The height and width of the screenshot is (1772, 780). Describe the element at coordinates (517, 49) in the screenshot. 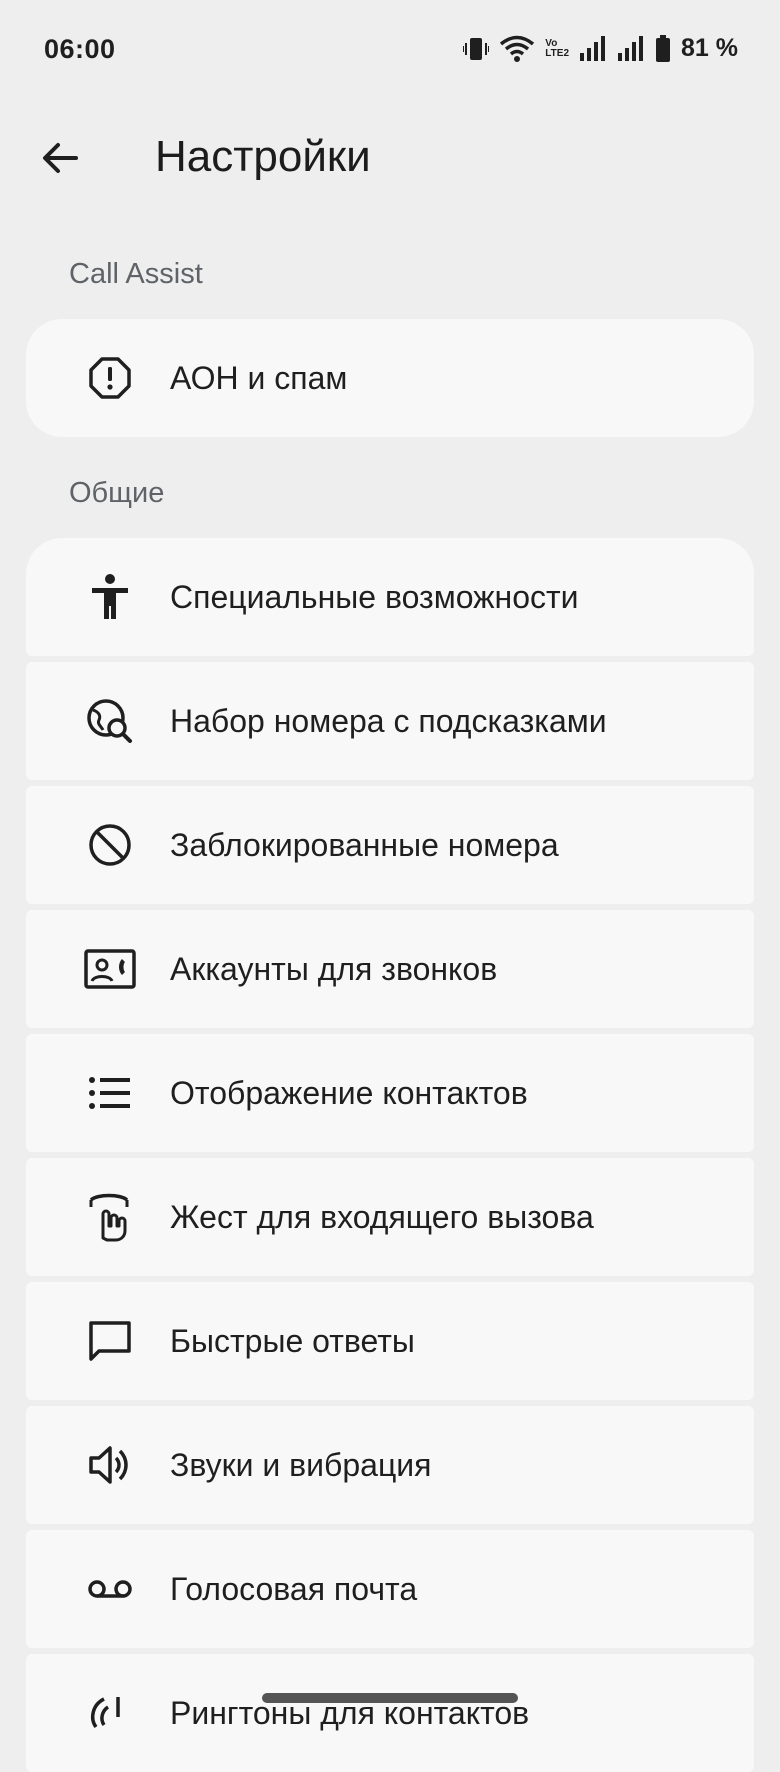

I see `wifi-icon` at that location.